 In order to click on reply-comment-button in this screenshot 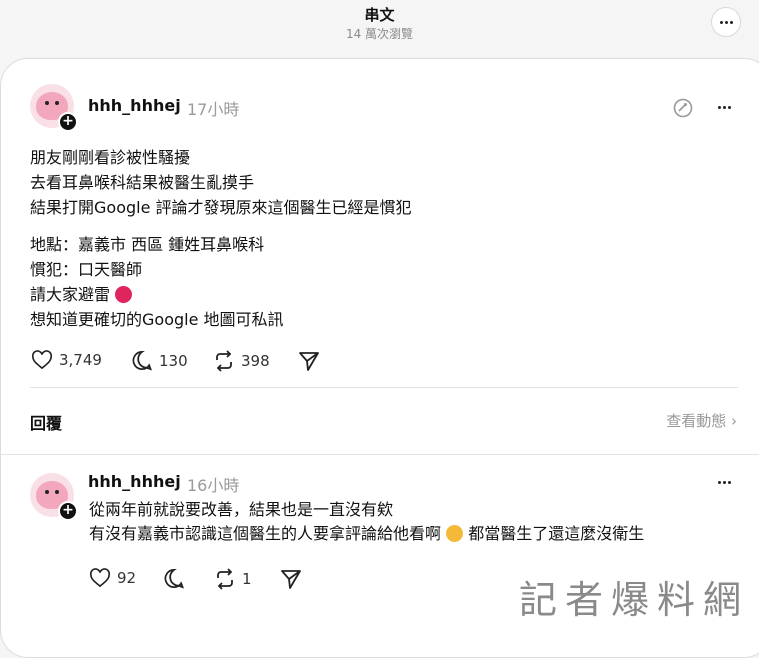, I will do `click(177, 578)`.